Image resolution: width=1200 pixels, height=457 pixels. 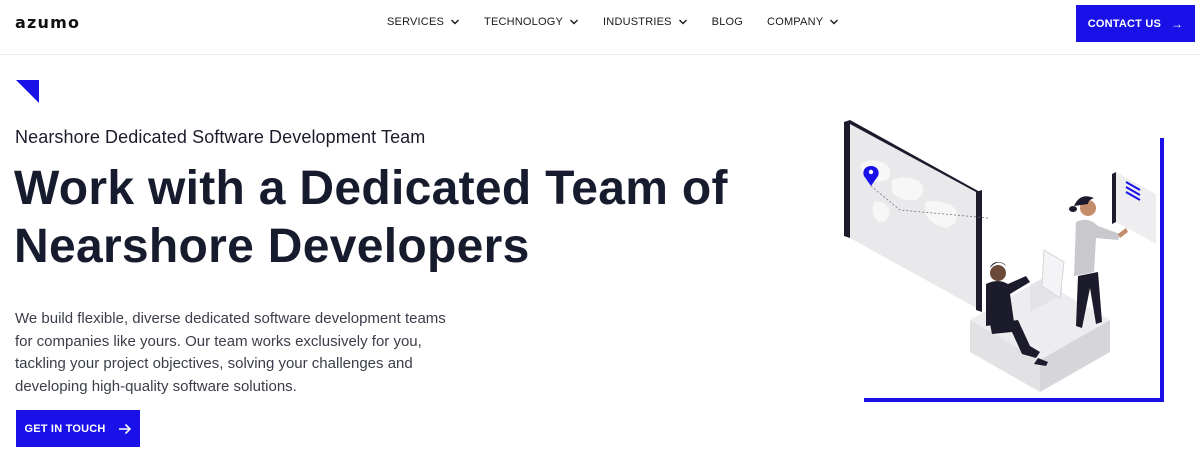 What do you see at coordinates (637, 22) in the screenshot?
I see `nav-item-label: INDUSTRIES` at bounding box center [637, 22].